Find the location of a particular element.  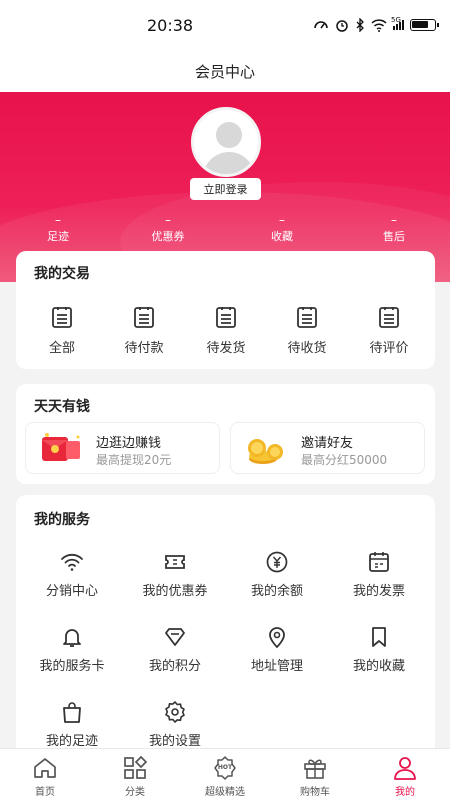

bookmark-icon is located at coordinates (379, 637).